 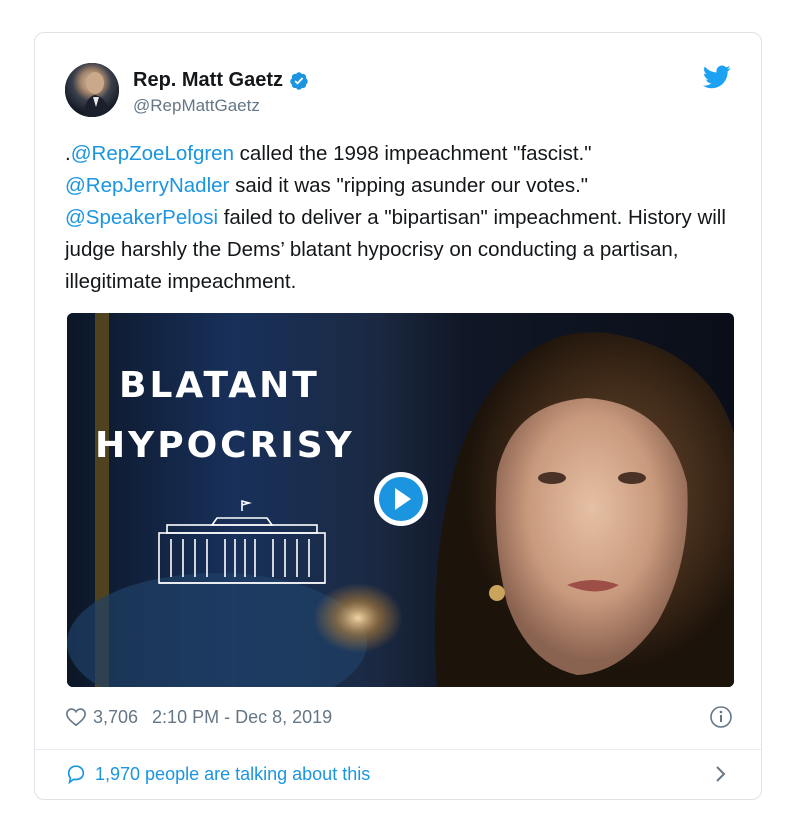 I want to click on play-icon, so click(x=401, y=499).